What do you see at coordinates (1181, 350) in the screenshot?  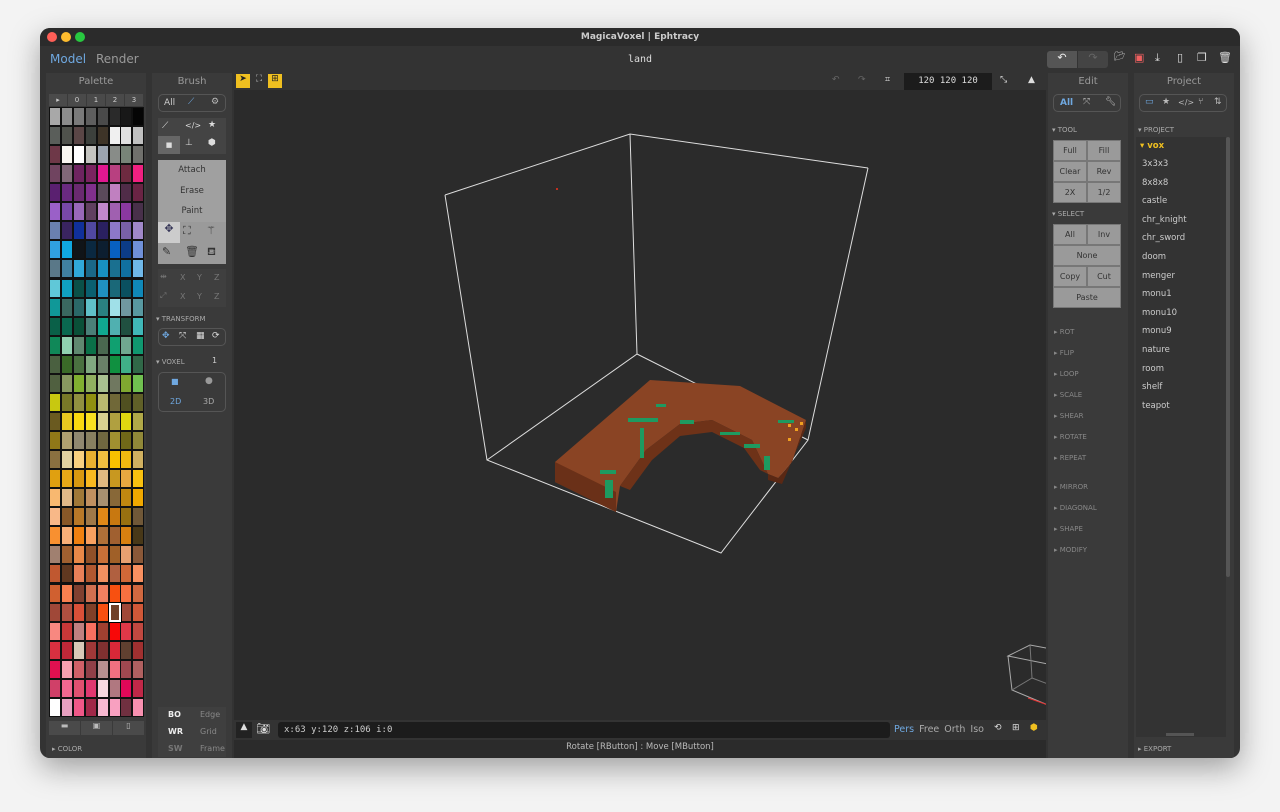 I see `project-item-nature: nature` at bounding box center [1181, 350].